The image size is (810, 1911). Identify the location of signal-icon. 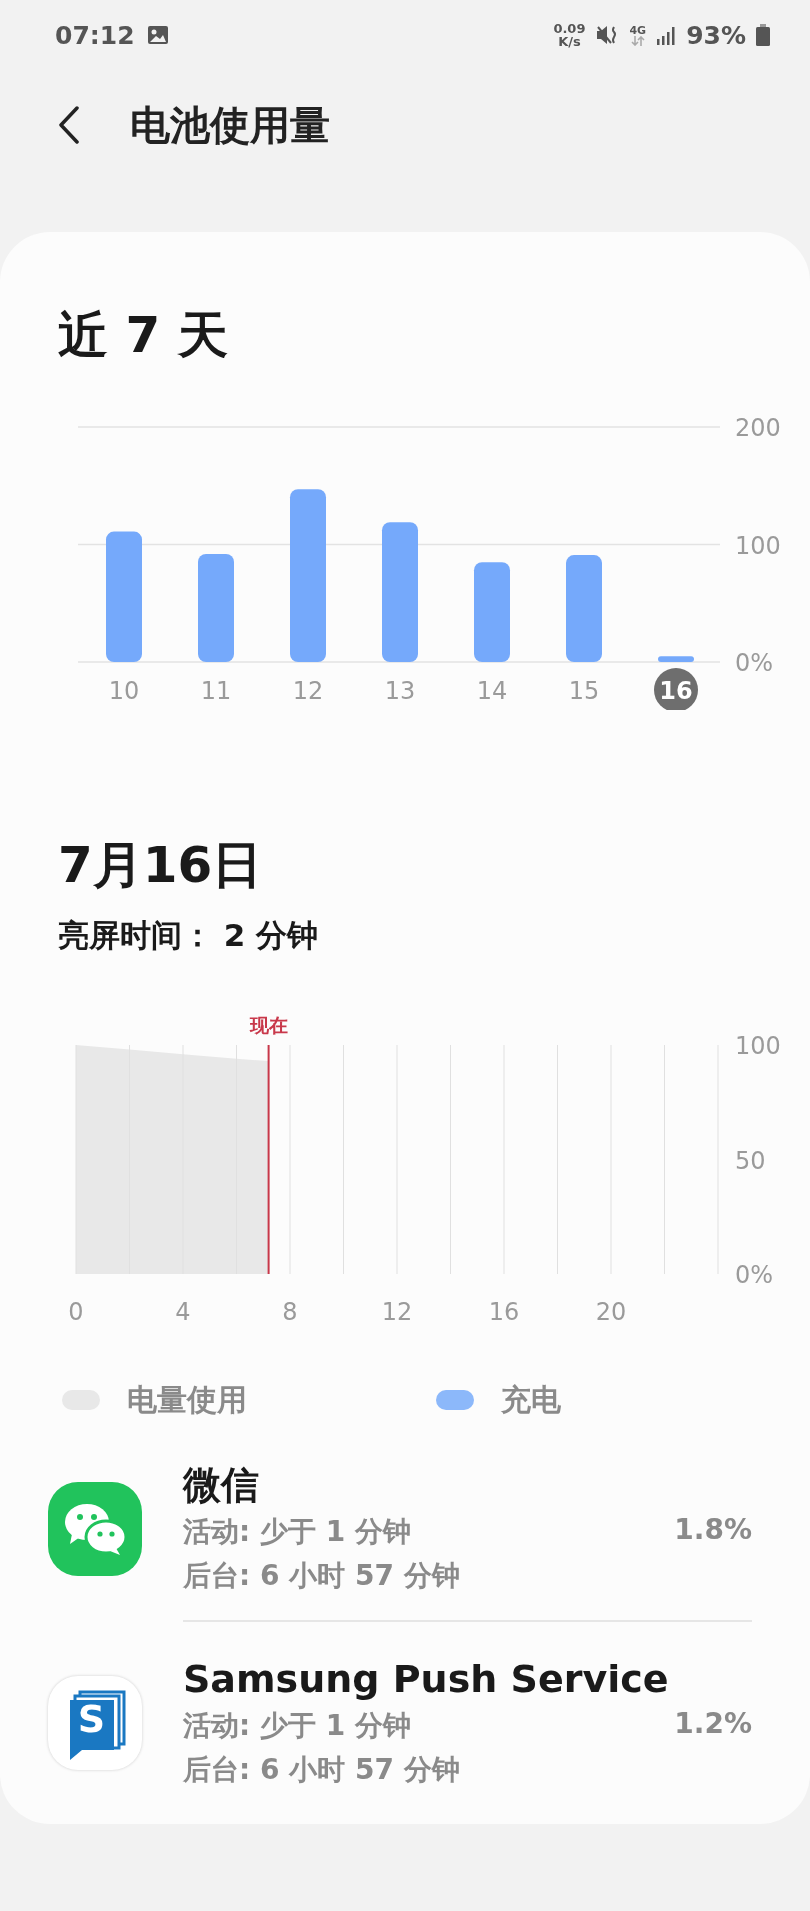
(666, 35).